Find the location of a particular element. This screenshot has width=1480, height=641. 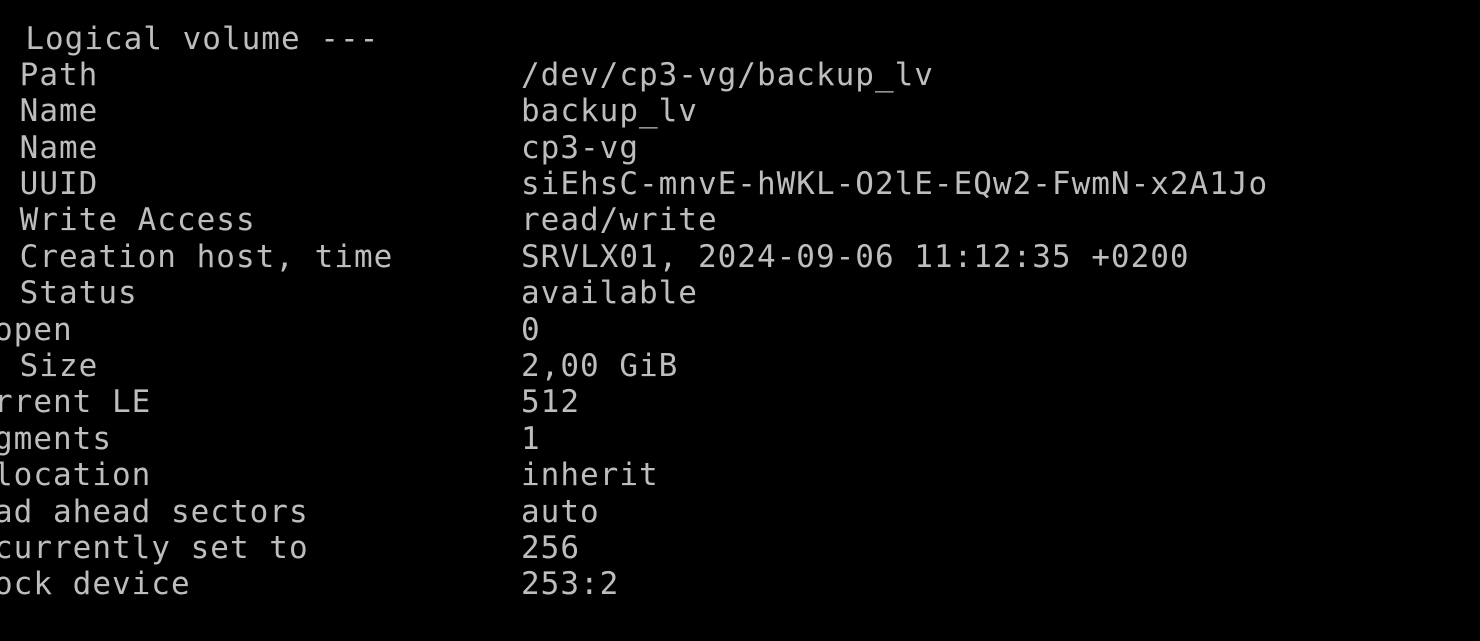

lv-row-currently-set: currently set to 256 is located at coordinates (740, 548).